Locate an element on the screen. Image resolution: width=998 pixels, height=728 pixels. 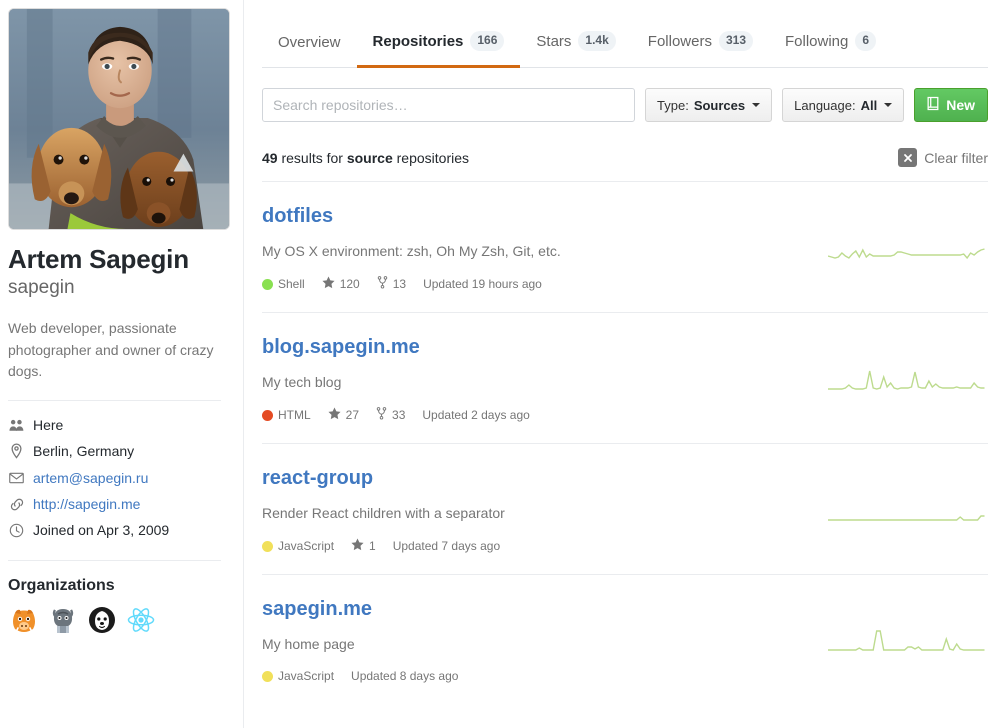
close-icon is located at coordinates (908, 157).